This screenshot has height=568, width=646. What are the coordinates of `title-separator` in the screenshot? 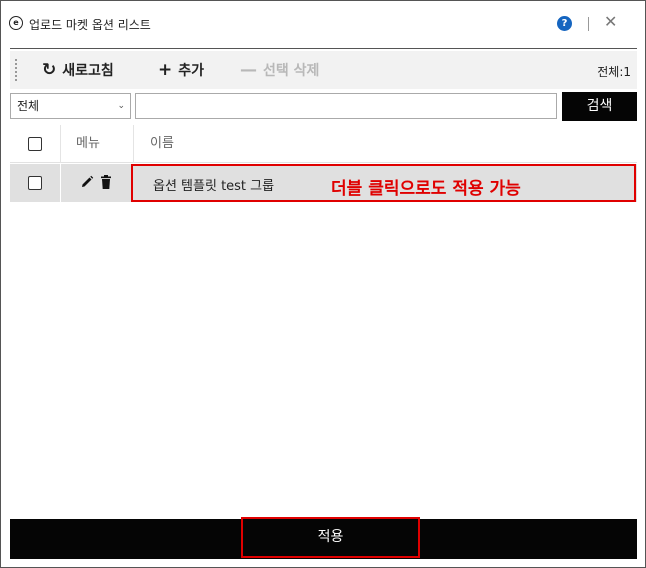 It's located at (588, 24).